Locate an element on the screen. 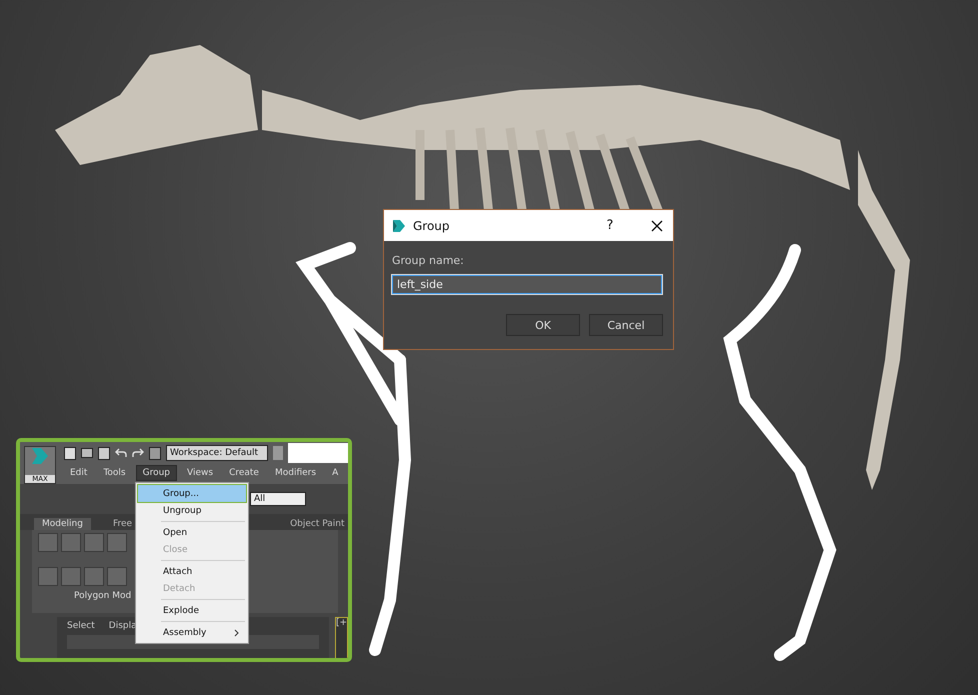  field-label: Group name: is located at coordinates (428, 260).